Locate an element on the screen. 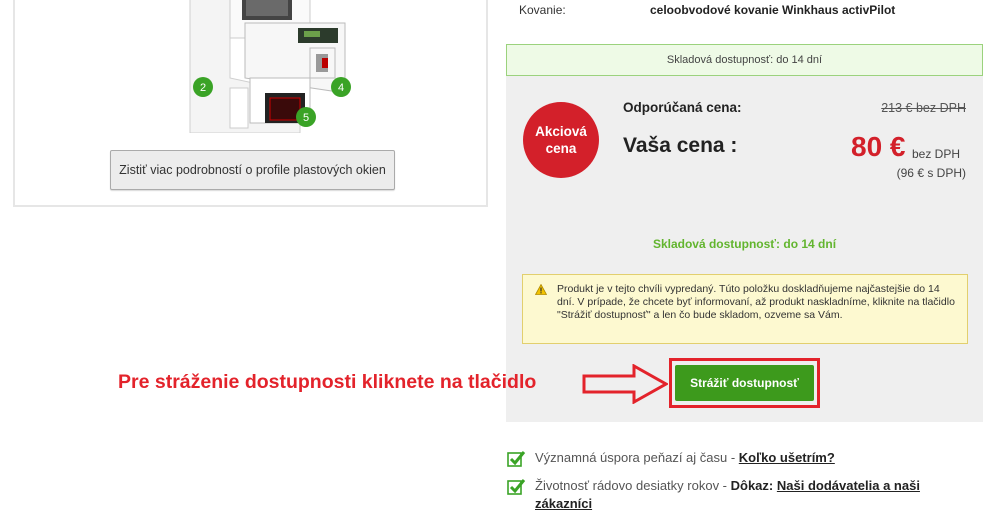  stock-availability-banner: Skladová dostupnosť: do 14 dní is located at coordinates (744, 60).